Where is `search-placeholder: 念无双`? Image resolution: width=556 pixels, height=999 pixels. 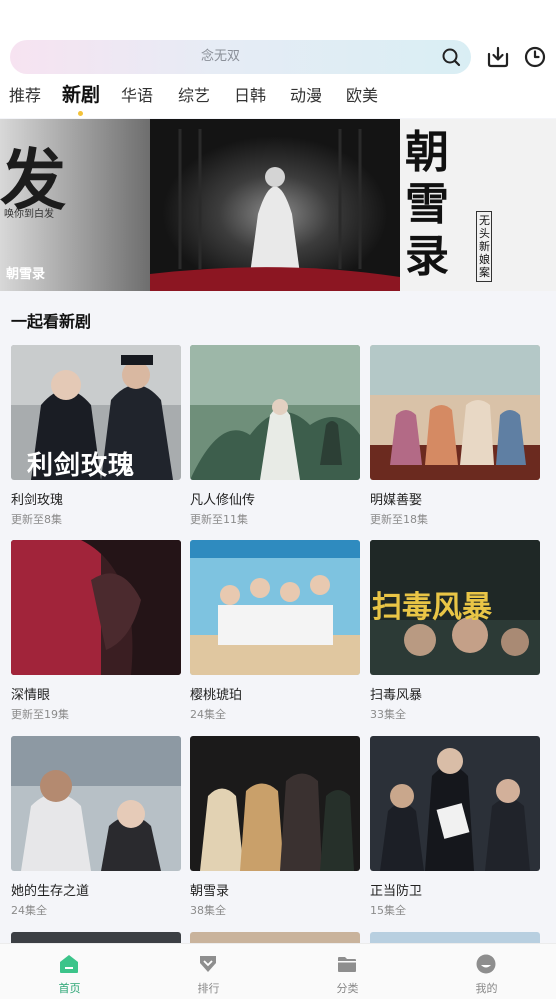
search-placeholder: 念无双 is located at coordinates (220, 56).